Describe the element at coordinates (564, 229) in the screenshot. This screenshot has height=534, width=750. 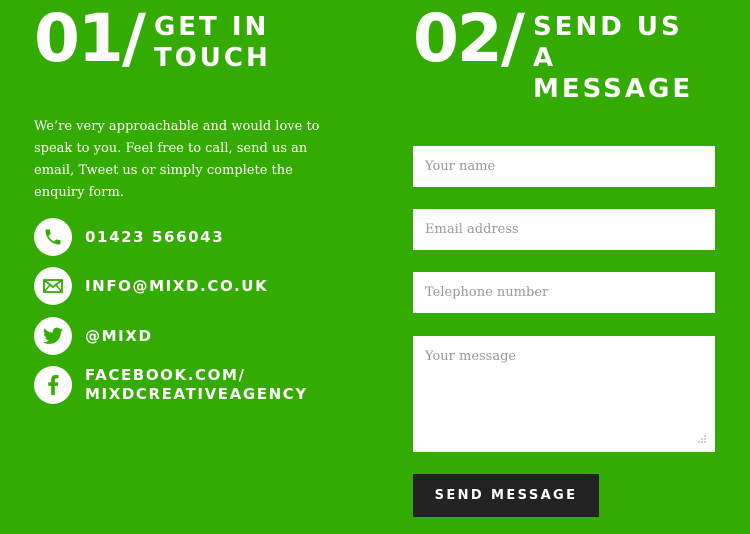
I see `email-input: Email address` at that location.